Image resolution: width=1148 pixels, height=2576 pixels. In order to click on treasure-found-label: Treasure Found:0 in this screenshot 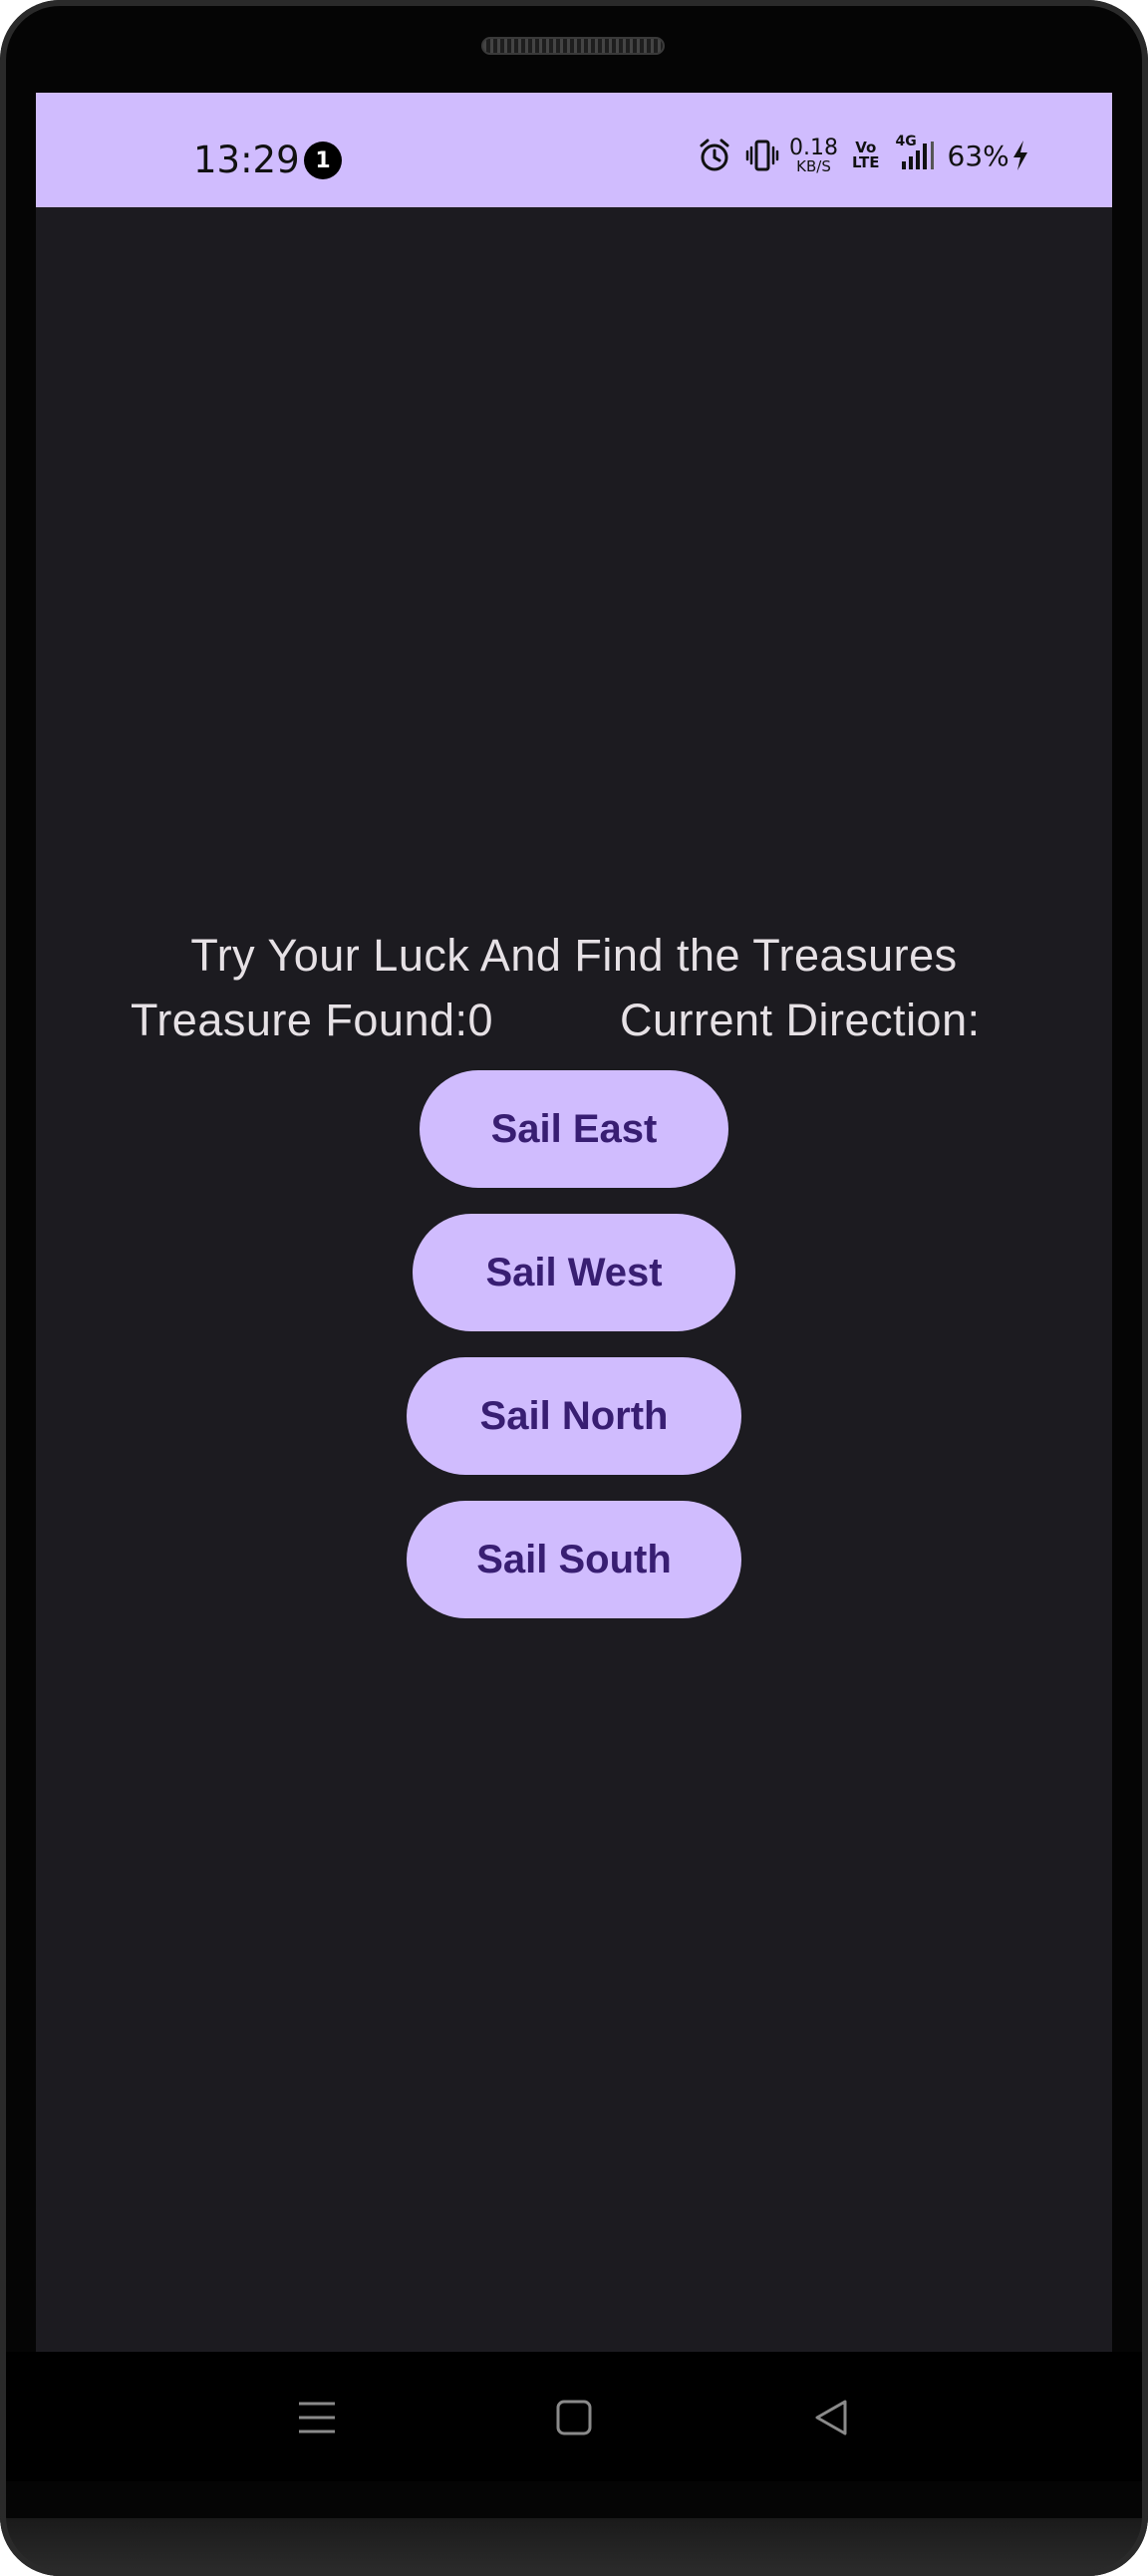, I will do `click(312, 1020)`.